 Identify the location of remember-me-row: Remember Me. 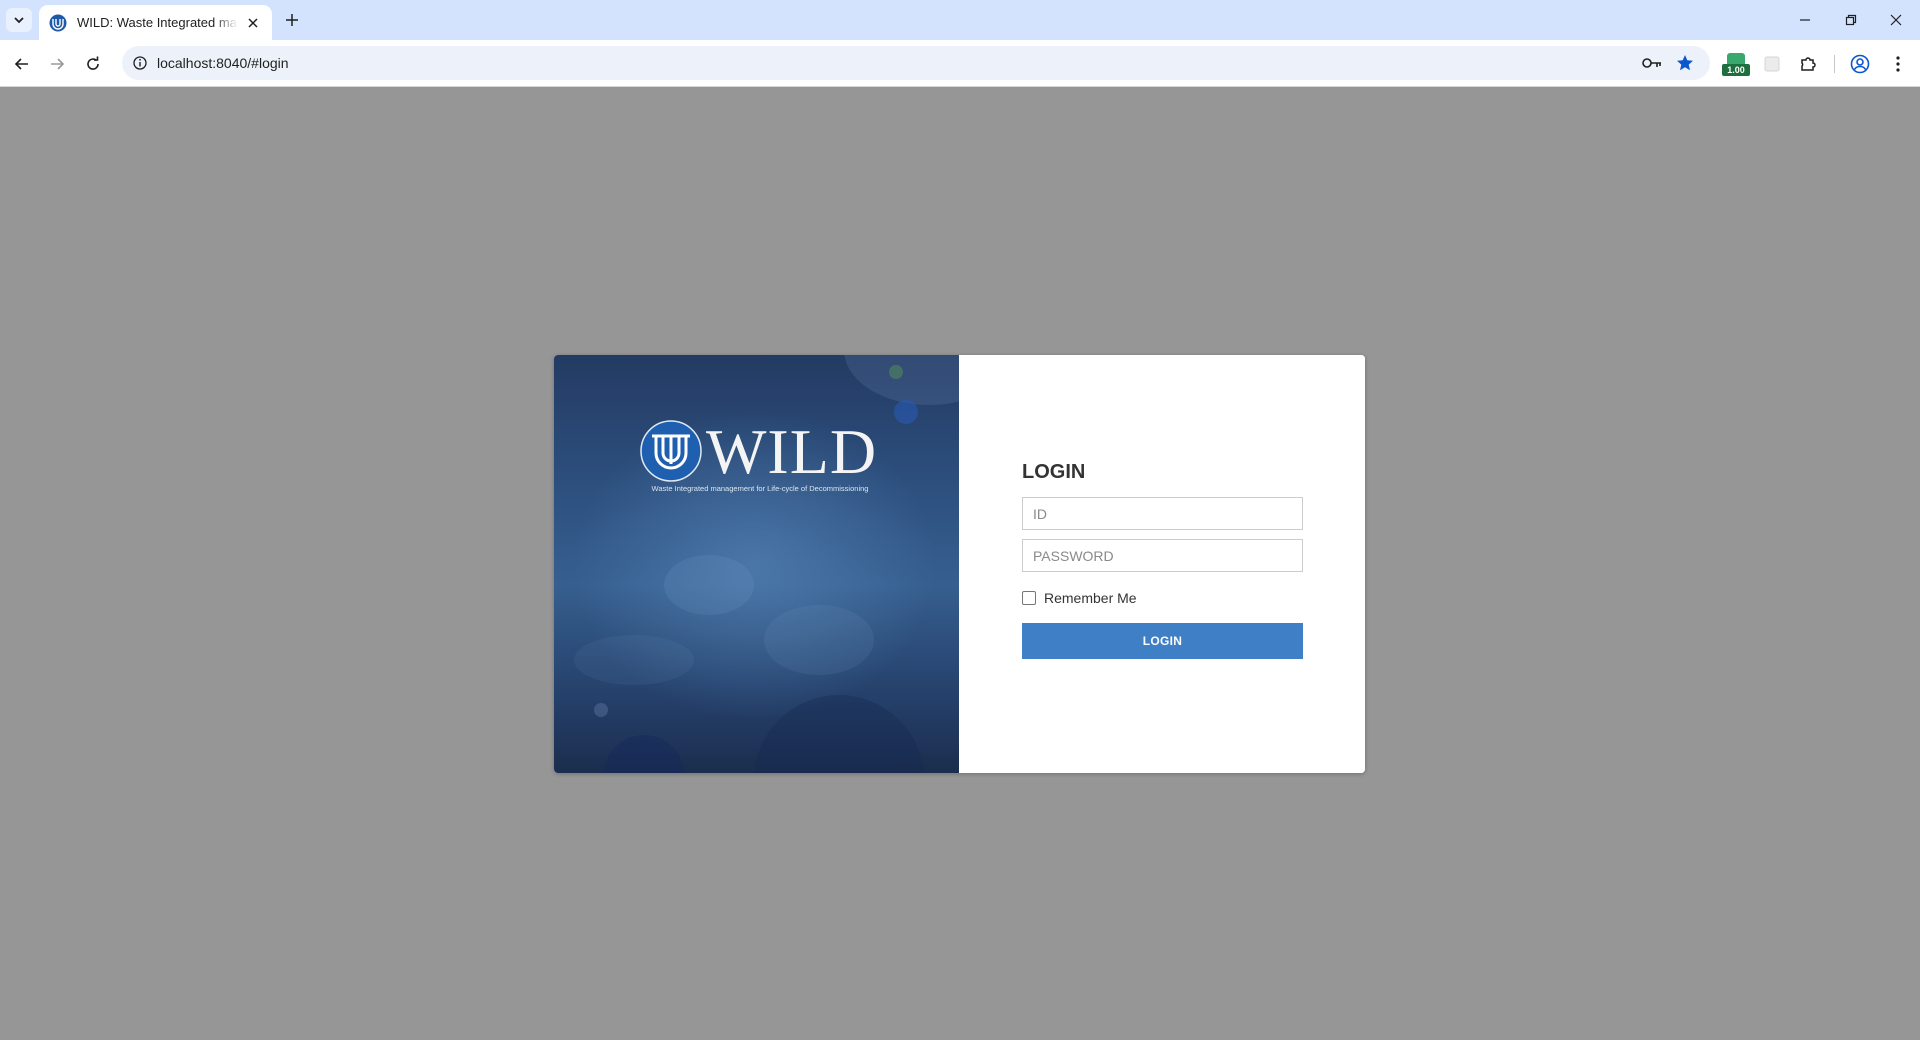
(1079, 598).